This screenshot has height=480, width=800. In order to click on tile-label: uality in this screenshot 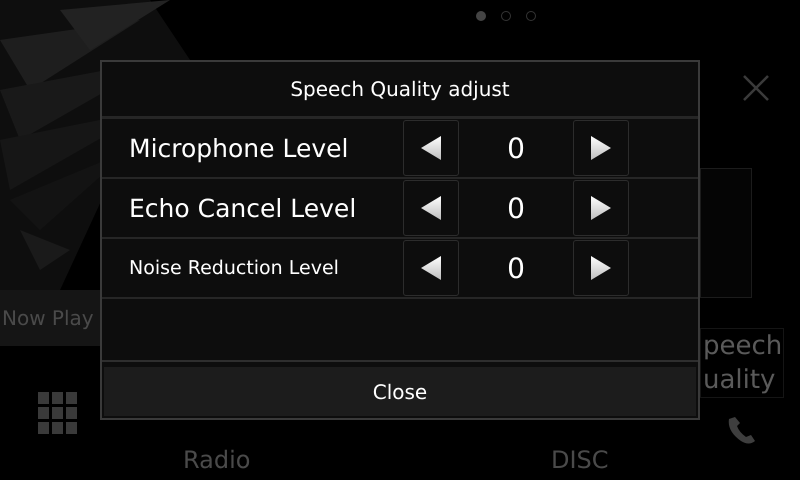, I will do `click(739, 380)`.